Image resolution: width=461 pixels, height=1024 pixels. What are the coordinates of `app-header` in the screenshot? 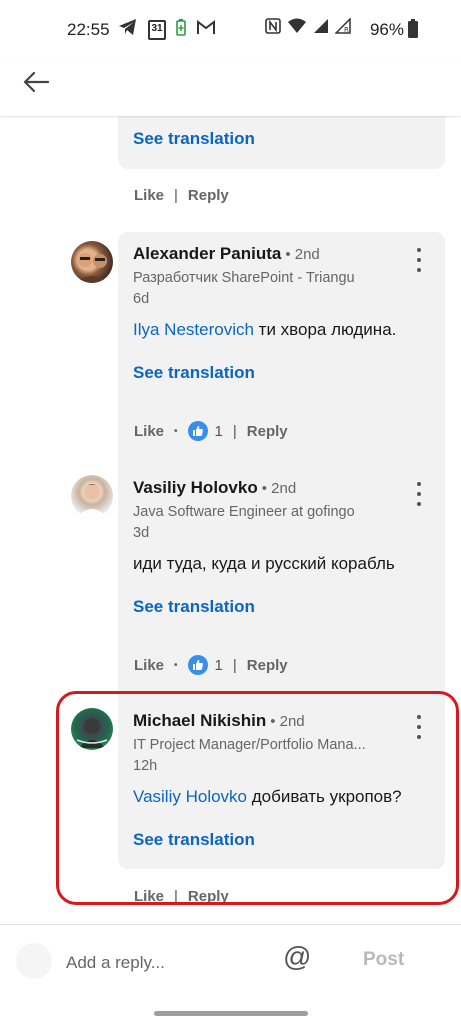 It's located at (230, 88).